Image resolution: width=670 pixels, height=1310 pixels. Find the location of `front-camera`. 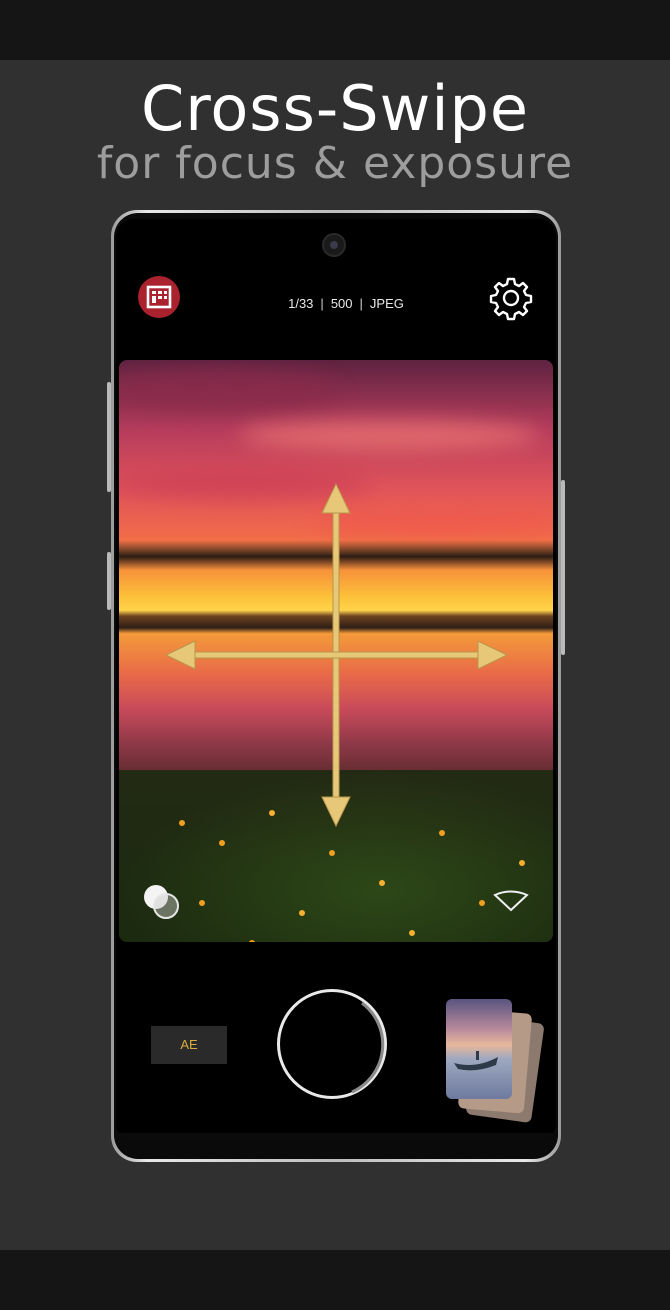

front-camera is located at coordinates (334, 245).